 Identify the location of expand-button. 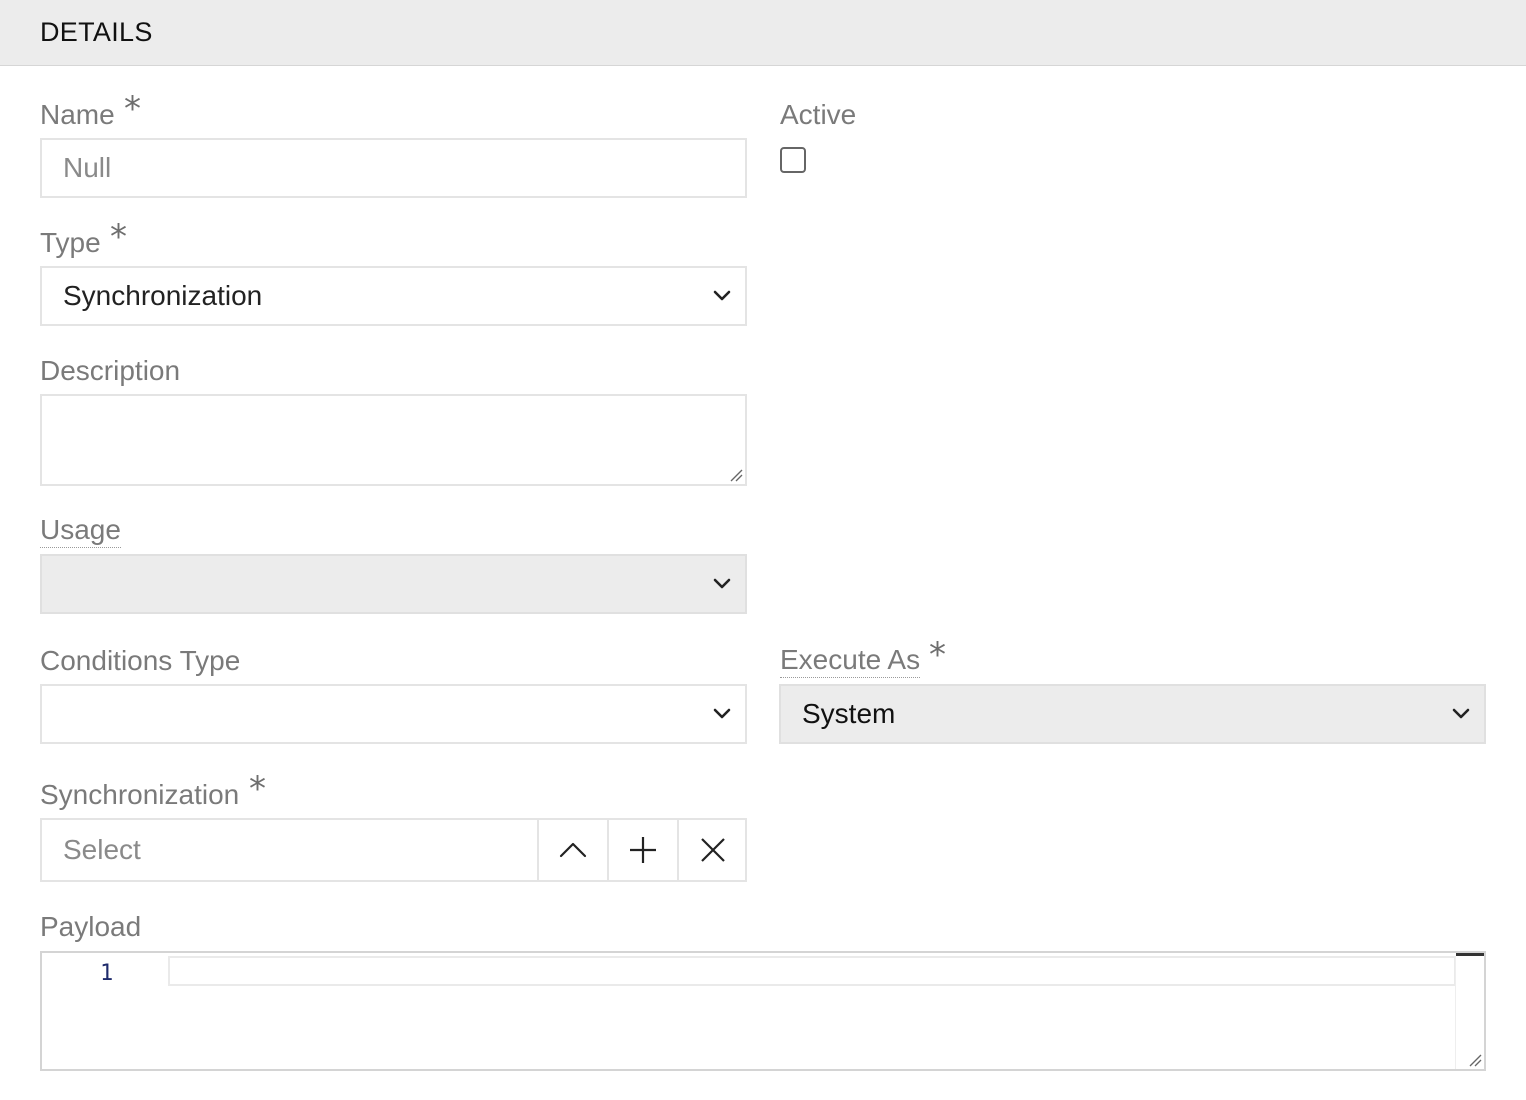
(572, 850).